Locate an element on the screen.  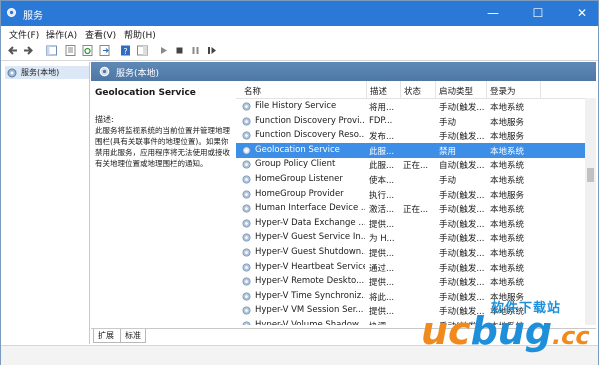
pause-icon is located at coordinates (195, 50).